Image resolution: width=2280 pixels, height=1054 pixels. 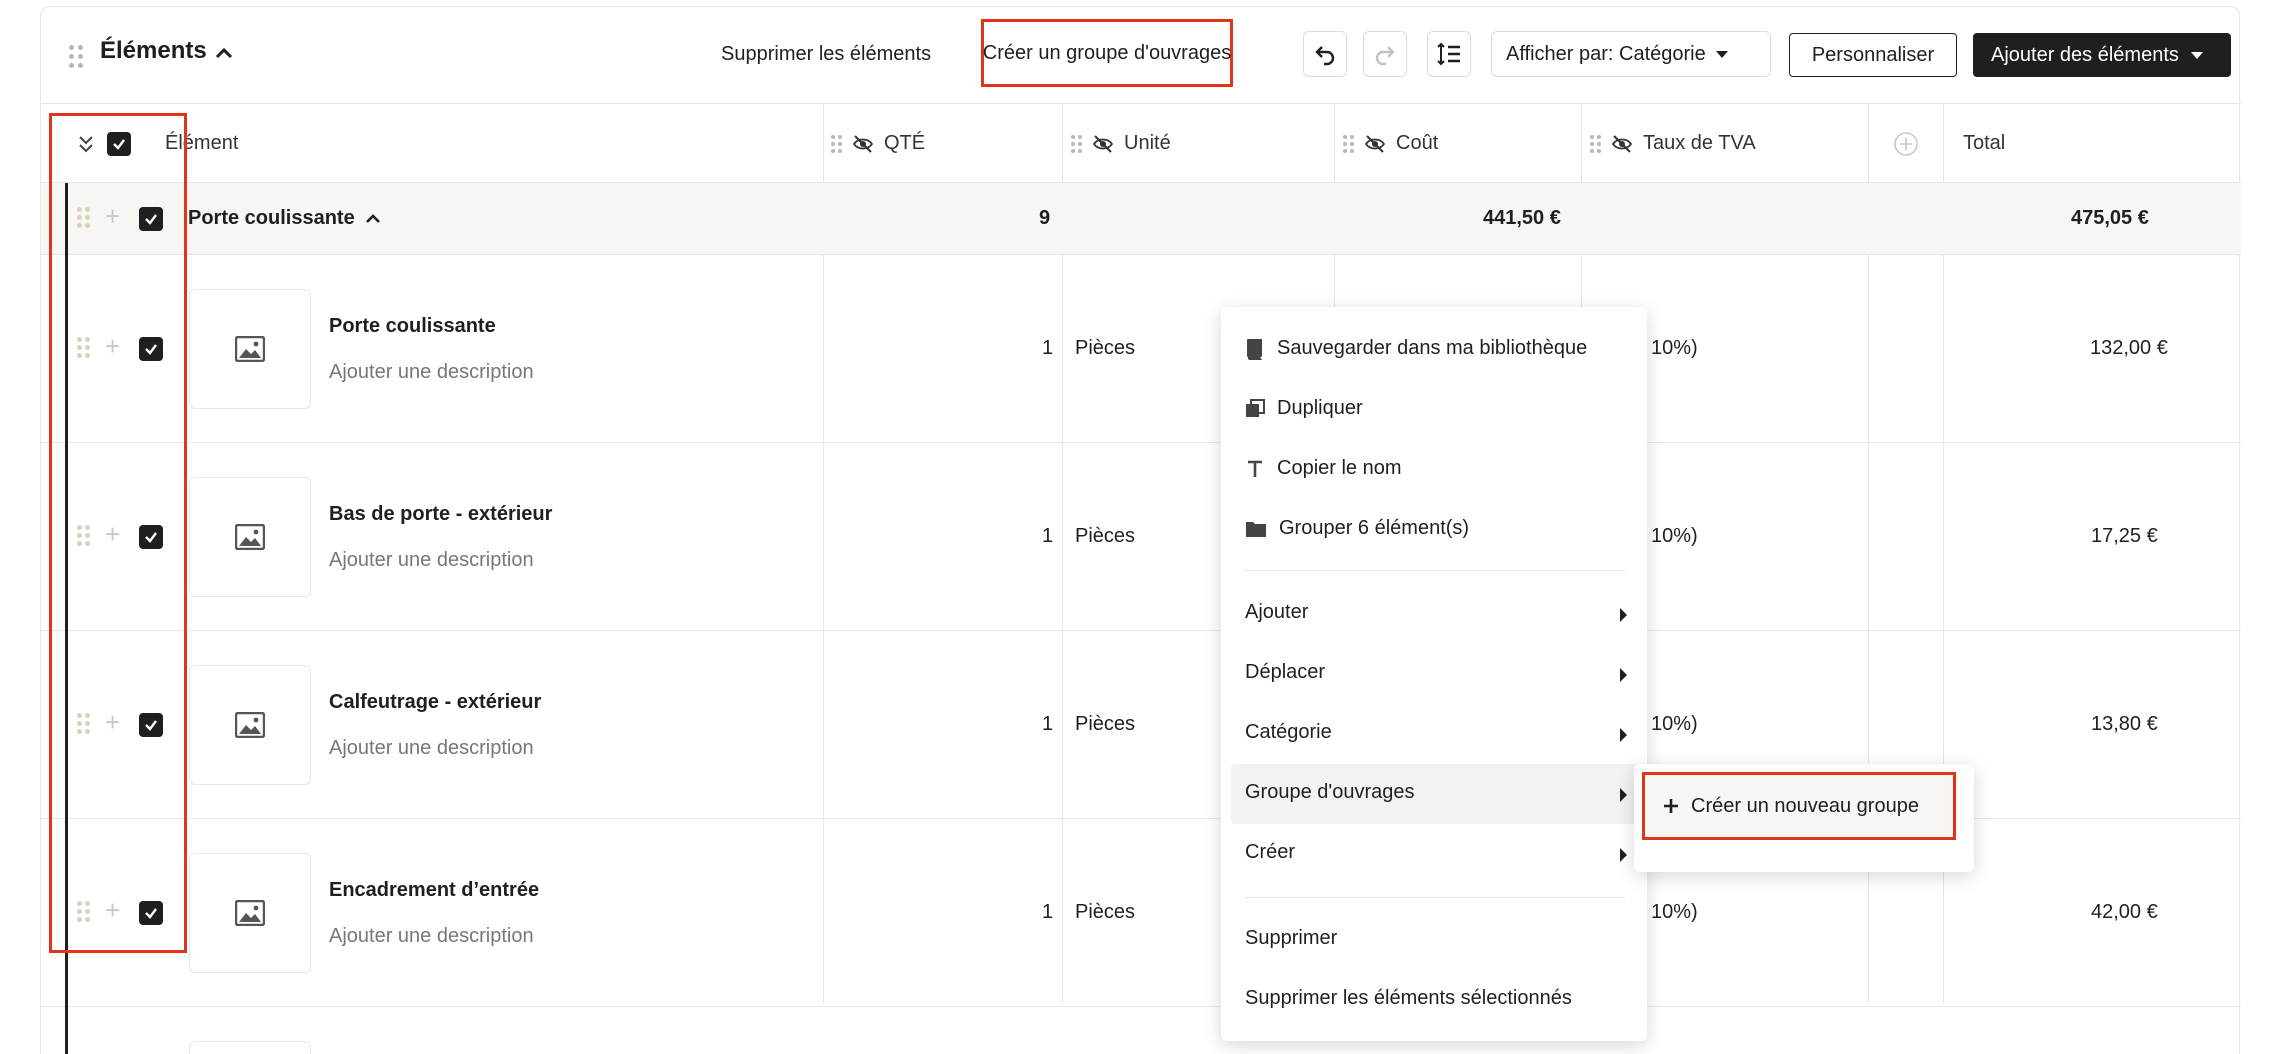 What do you see at coordinates (1906, 144) in the screenshot?
I see `add-column-icon` at bounding box center [1906, 144].